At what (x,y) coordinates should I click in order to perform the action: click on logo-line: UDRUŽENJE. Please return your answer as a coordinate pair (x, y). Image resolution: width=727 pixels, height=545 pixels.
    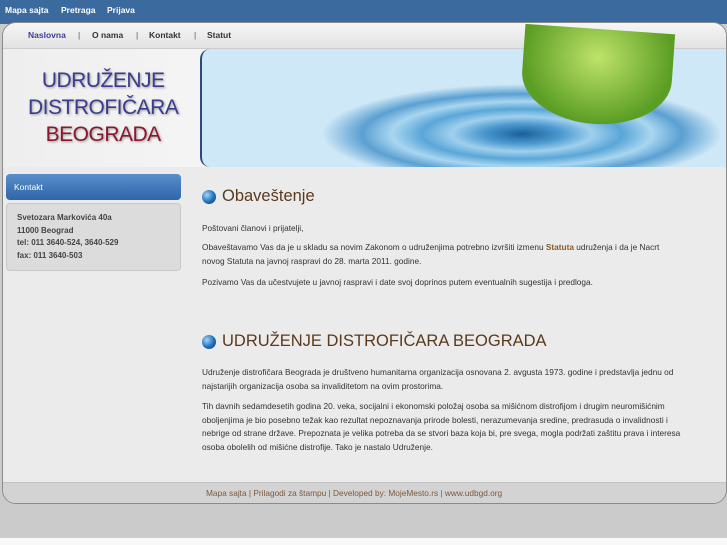
    Looking at the image, I should click on (103, 80).